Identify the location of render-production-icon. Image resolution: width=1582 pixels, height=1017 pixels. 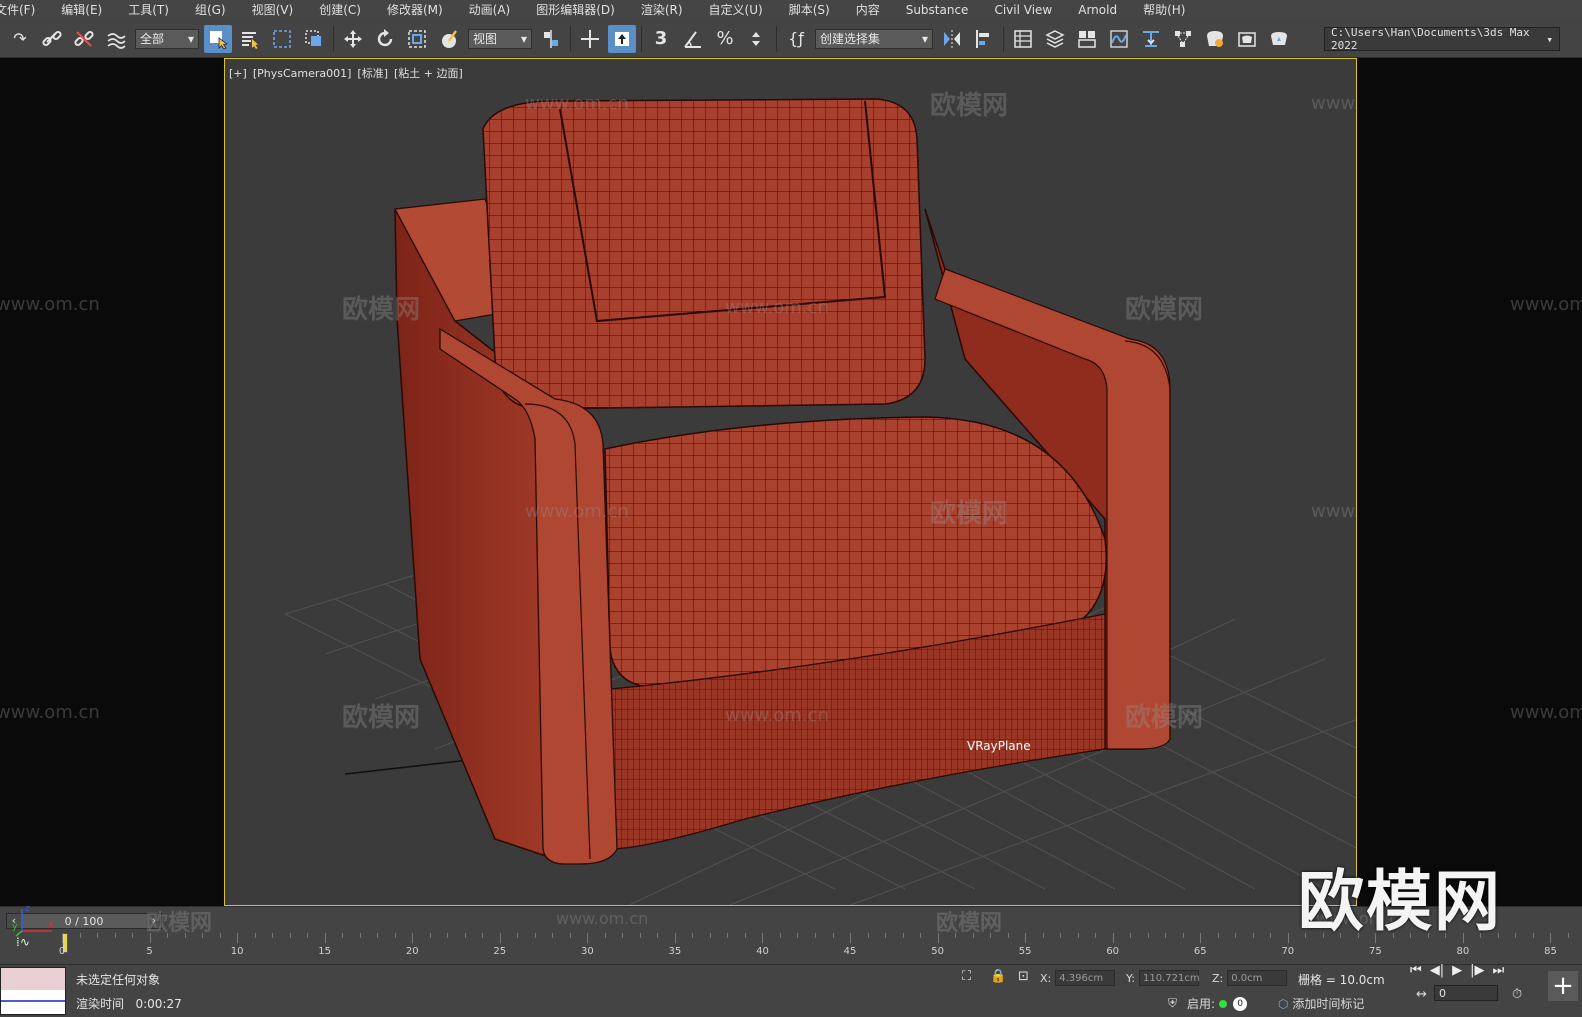
(1279, 39).